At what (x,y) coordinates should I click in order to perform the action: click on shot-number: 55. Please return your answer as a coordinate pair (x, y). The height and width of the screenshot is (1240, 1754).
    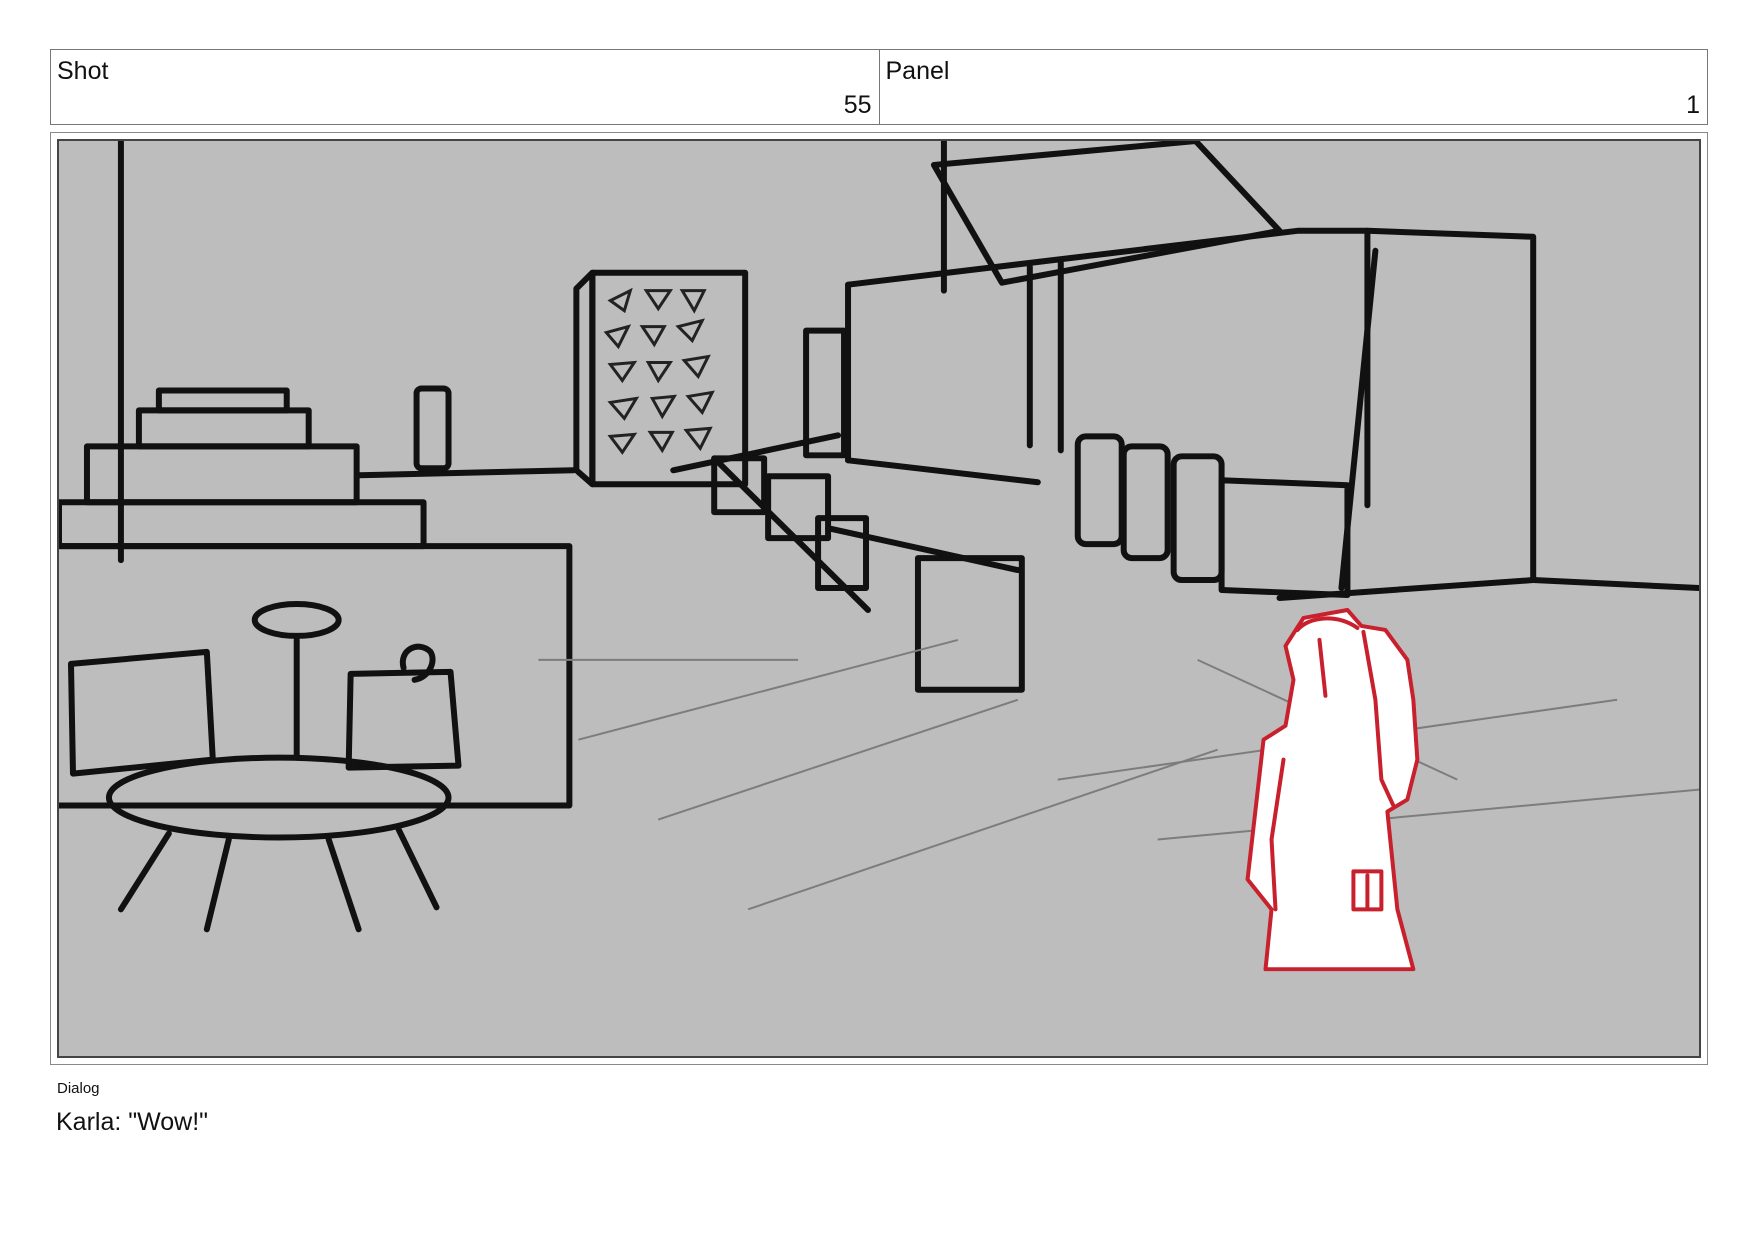
    Looking at the image, I should click on (857, 105).